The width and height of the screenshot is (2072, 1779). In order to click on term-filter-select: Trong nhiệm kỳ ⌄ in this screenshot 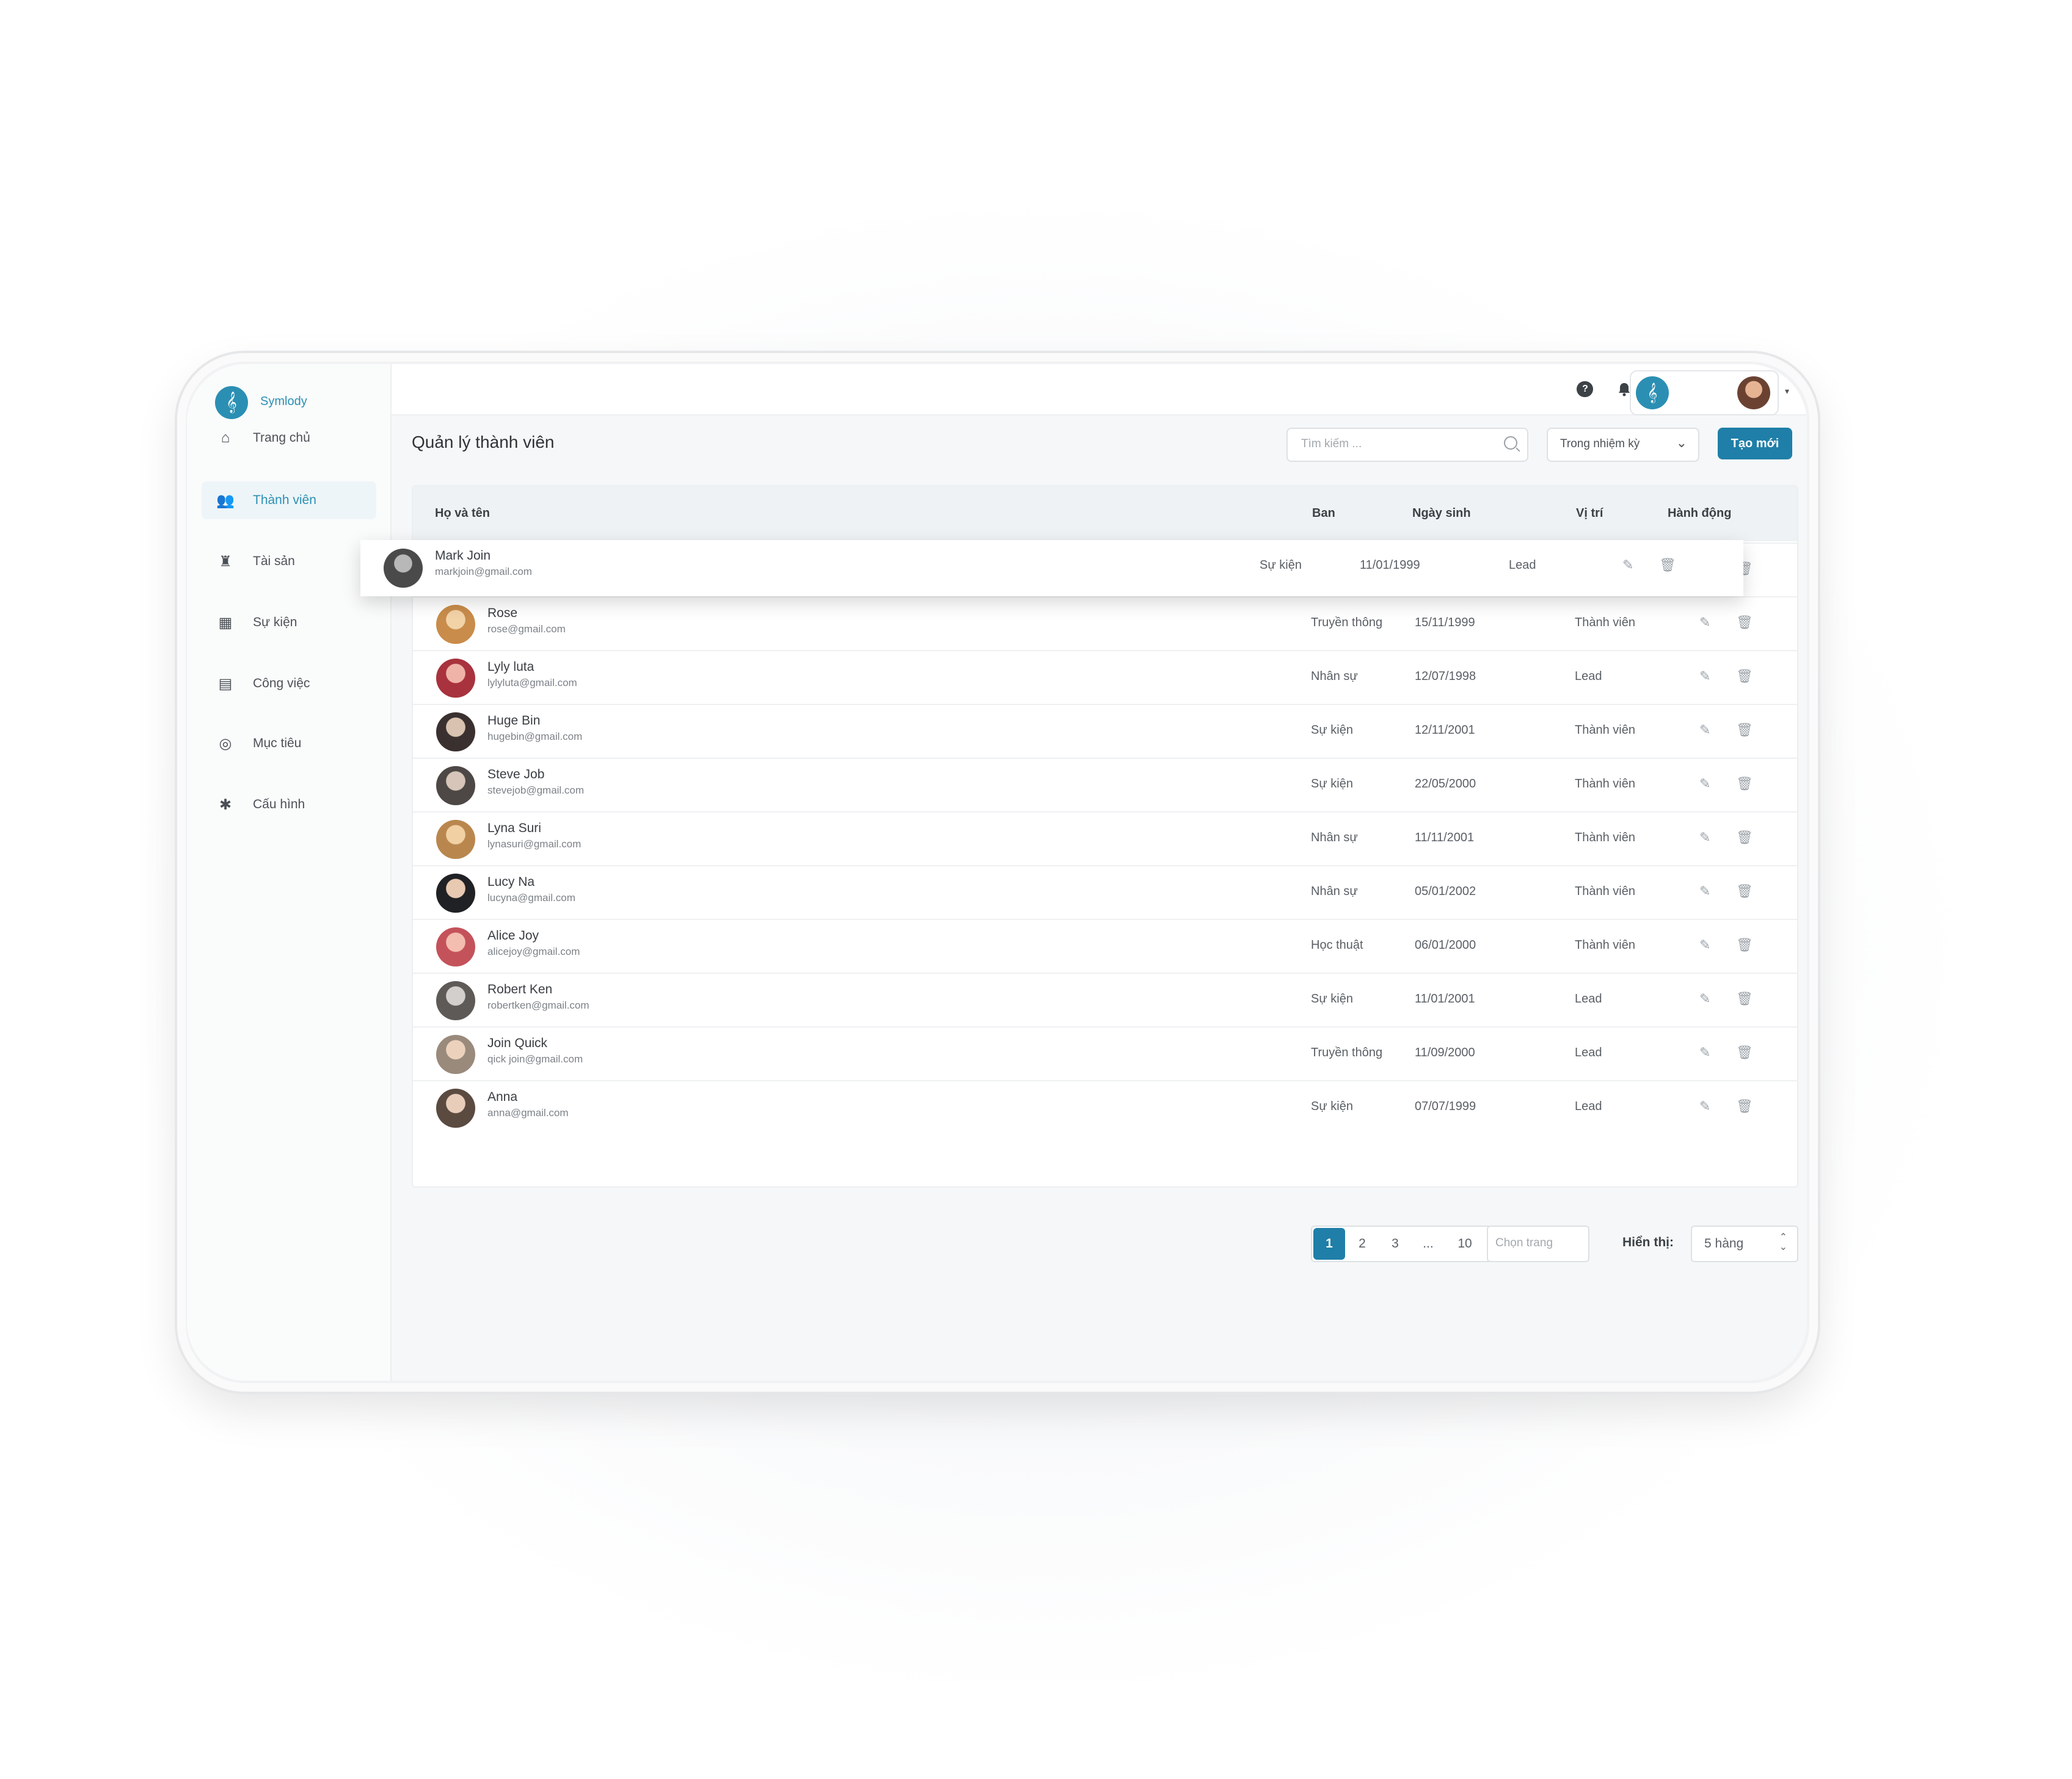, I will do `click(1623, 445)`.